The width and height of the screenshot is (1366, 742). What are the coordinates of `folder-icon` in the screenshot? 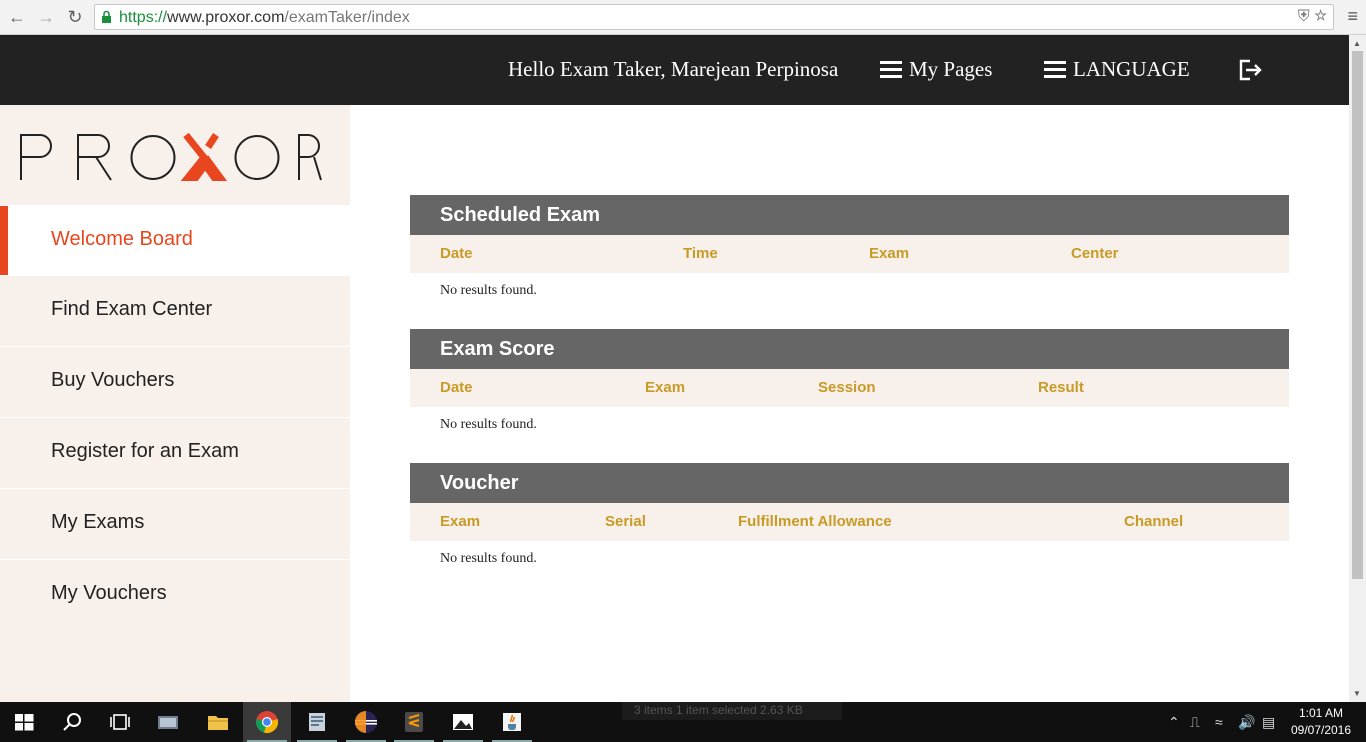 It's located at (218, 723).